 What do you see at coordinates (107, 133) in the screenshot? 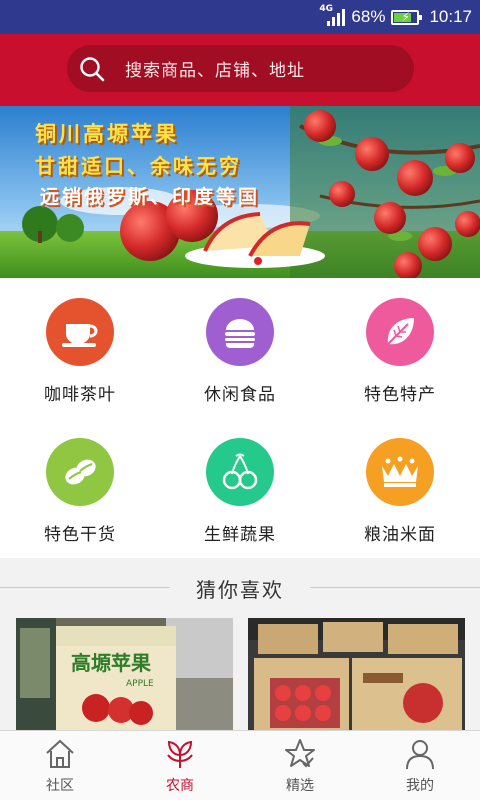
I see `banner-headline: 铜川高塬苹果` at bounding box center [107, 133].